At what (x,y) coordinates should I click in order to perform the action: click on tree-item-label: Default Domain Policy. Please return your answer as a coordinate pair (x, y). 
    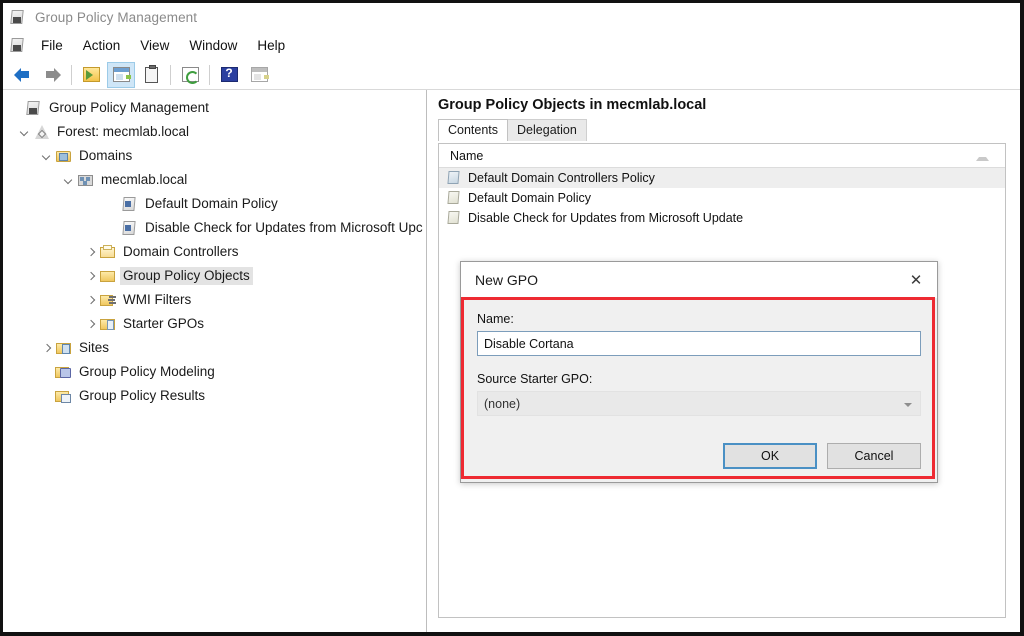
    Looking at the image, I should click on (211, 203).